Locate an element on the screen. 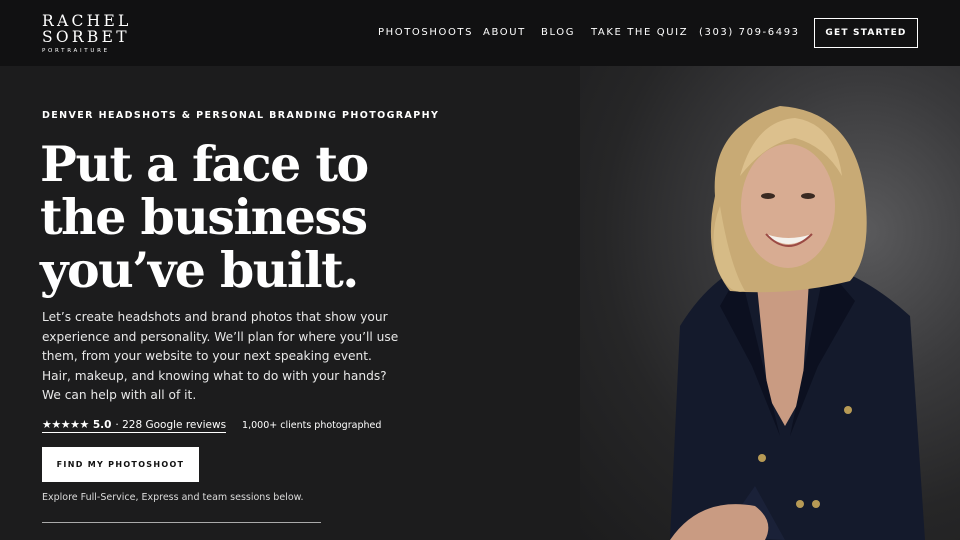 The width and height of the screenshot is (960, 540). logo-line-2: SORBET is located at coordinates (86, 37).